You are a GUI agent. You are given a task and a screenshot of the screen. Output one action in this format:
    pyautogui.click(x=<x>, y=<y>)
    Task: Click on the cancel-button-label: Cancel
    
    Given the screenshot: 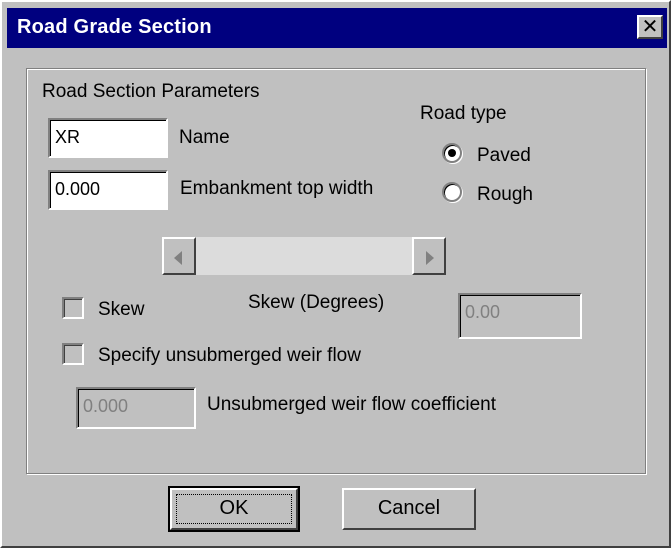 What is the action you would take?
    pyautogui.click(x=409, y=508)
    